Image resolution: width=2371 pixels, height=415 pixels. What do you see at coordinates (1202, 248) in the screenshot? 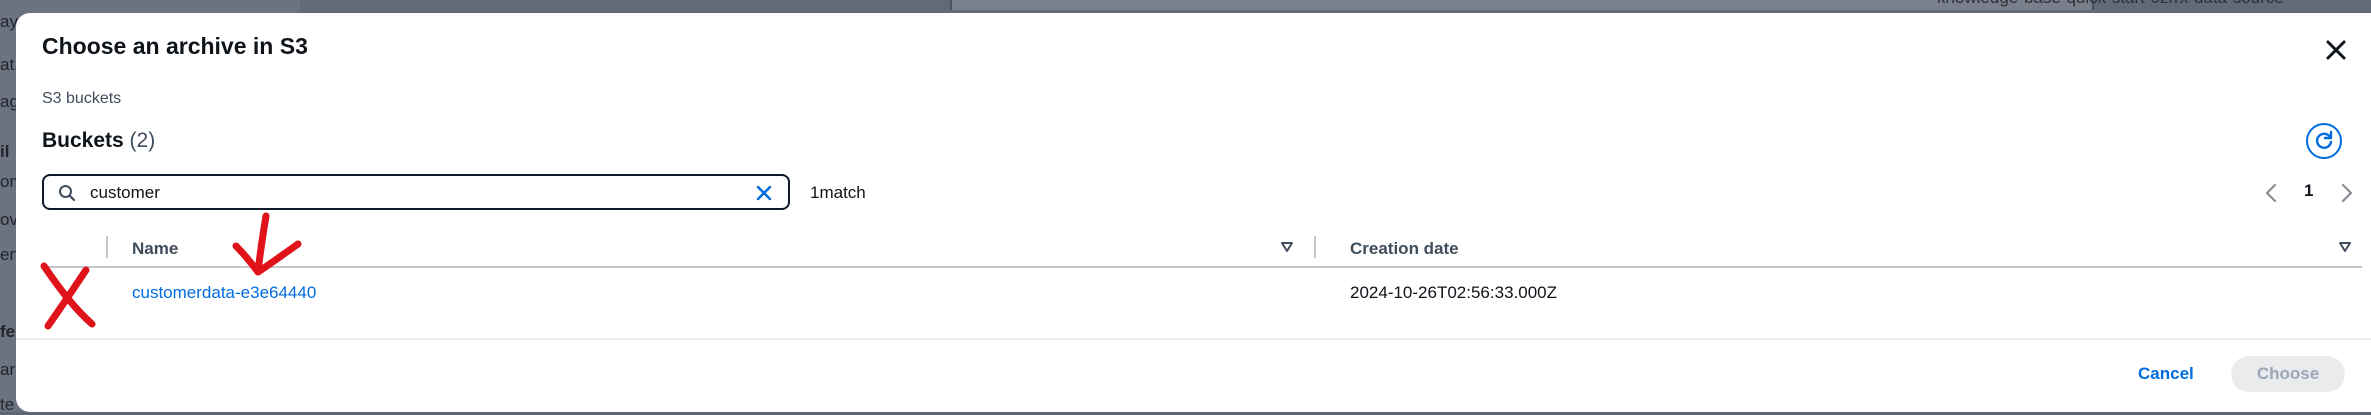
I see `table-header: Name Creation date` at bounding box center [1202, 248].